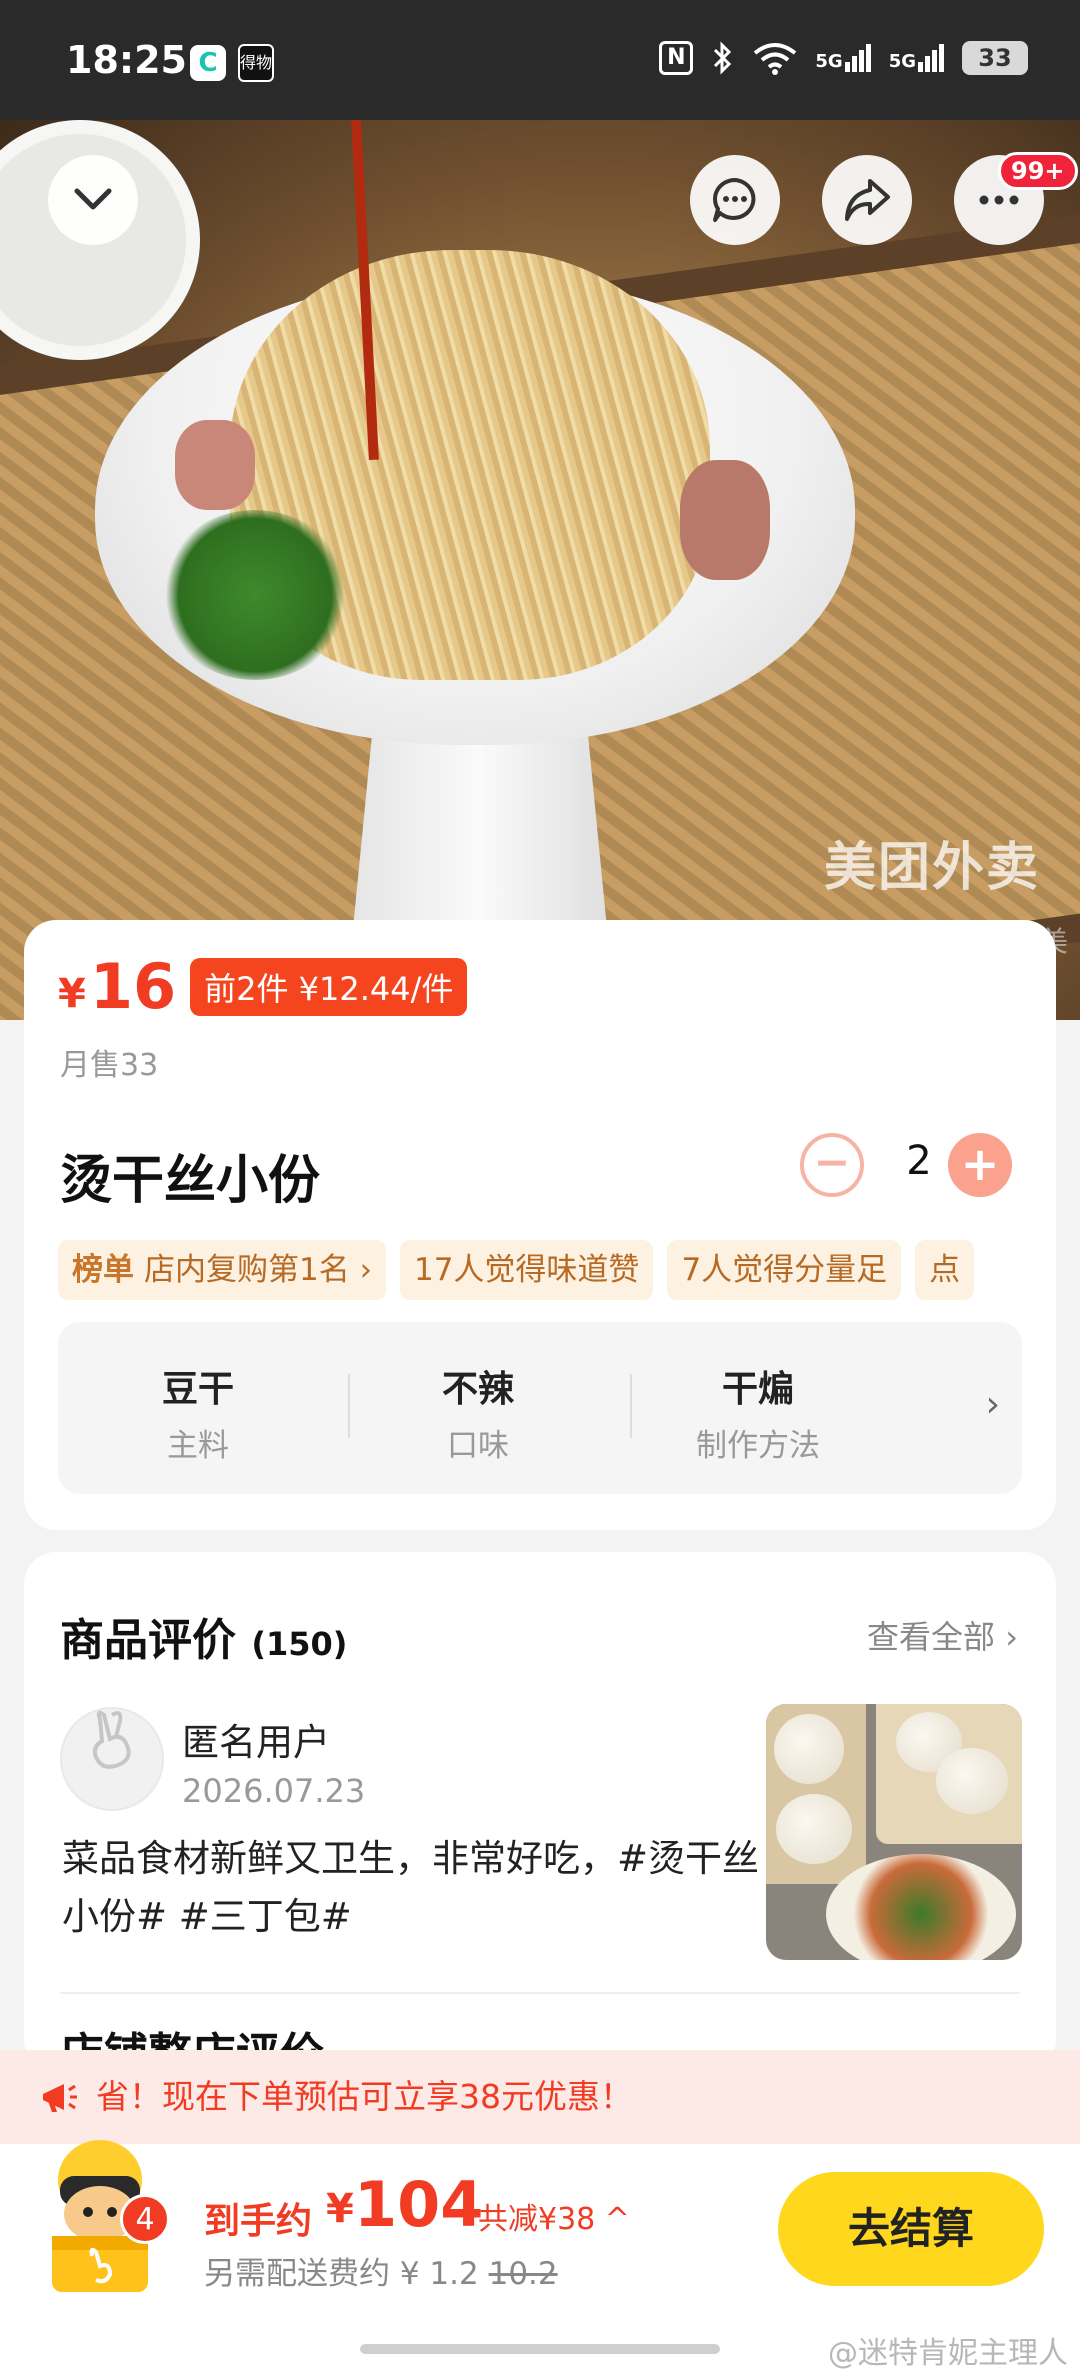 The image size is (1080, 2376). I want to click on reviews-title-text: 商品评价, so click(148, 1640).